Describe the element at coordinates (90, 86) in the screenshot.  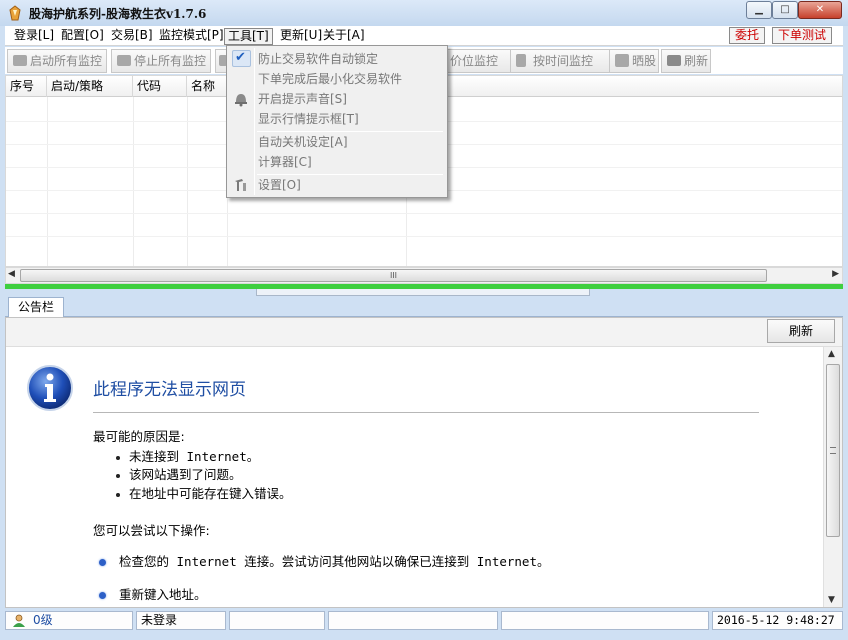
I see `column-header-strategy: 启动/策略` at that location.